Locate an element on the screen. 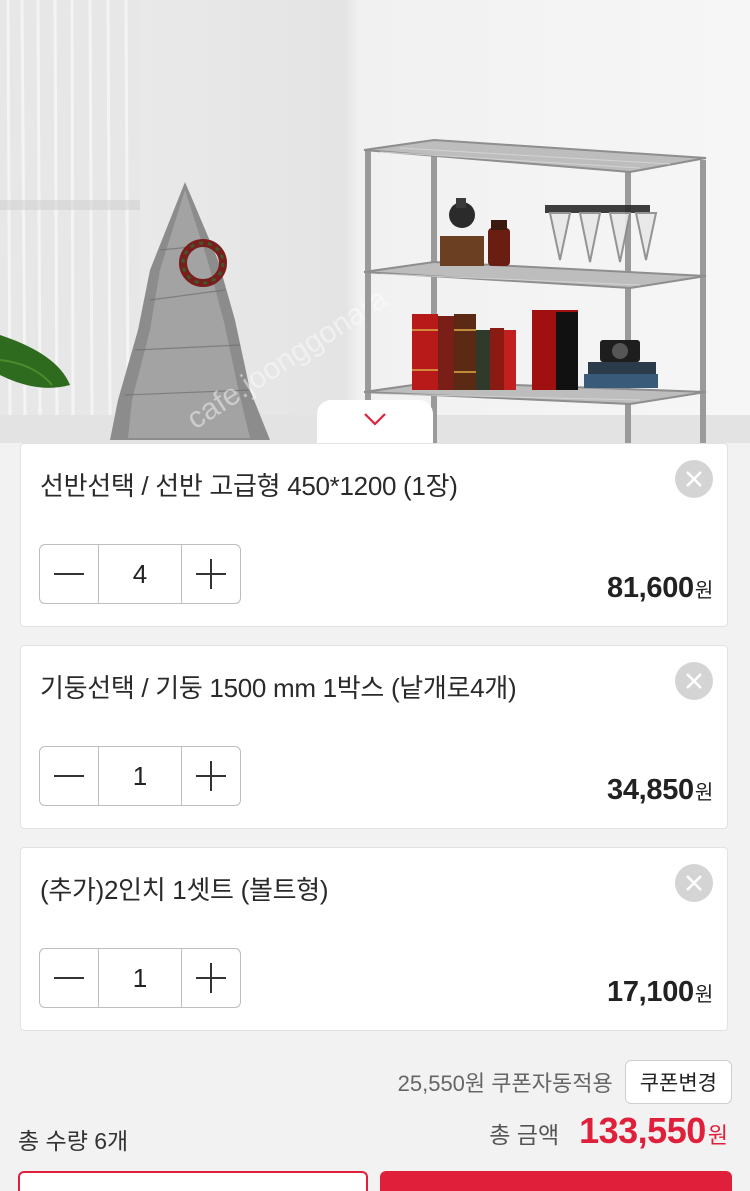  chevron-down-icon is located at coordinates (375, 419).